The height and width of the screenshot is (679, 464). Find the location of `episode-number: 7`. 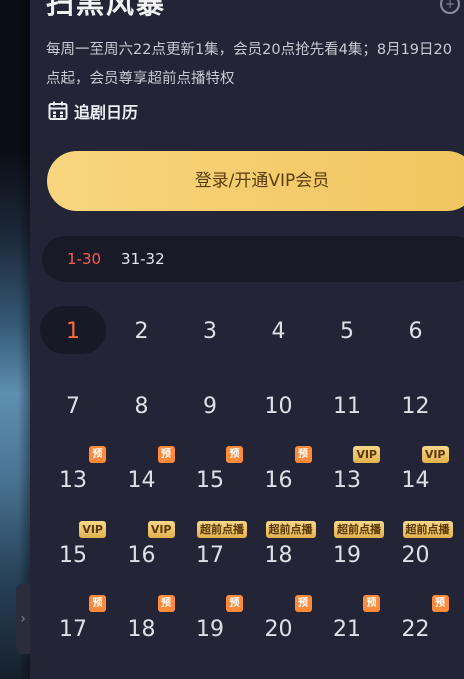

episode-number: 7 is located at coordinates (73, 406).